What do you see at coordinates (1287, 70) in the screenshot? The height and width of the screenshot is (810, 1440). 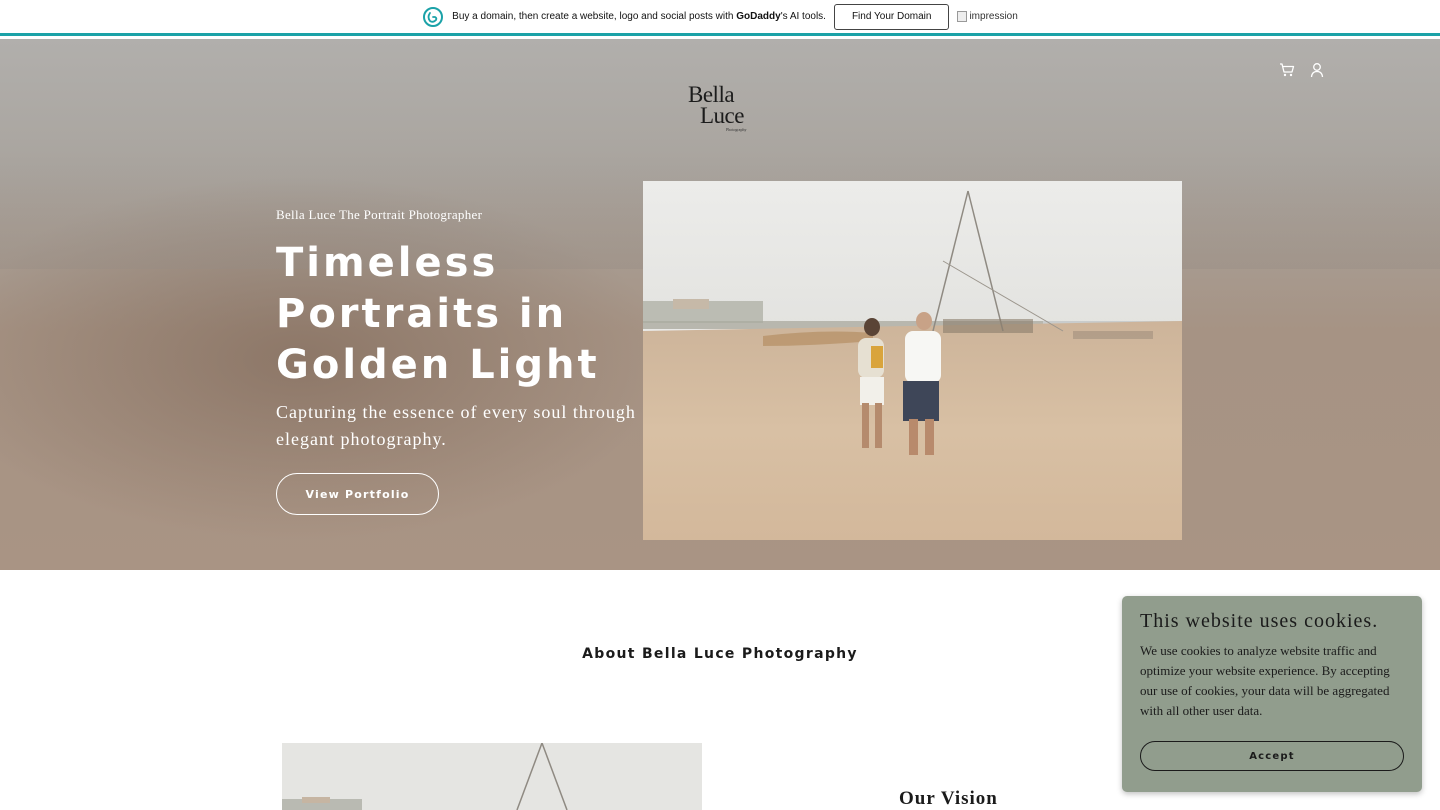 I see `cart-icon` at bounding box center [1287, 70].